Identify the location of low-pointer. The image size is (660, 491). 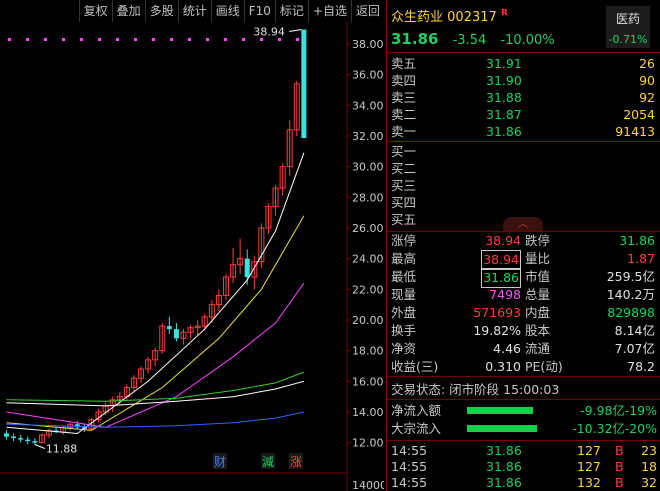
(40, 446).